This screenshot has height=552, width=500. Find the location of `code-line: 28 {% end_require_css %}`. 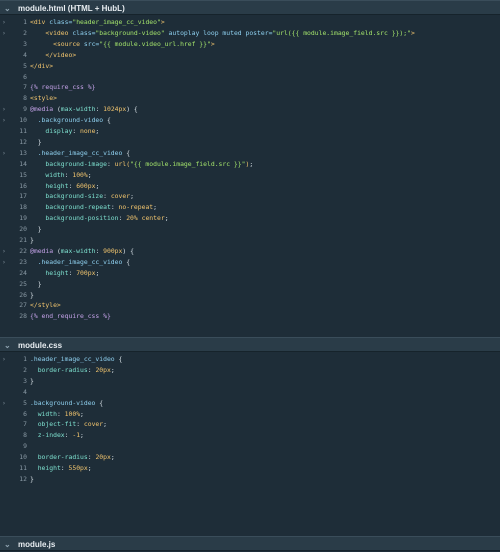

code-line: 28 {% end_require_css %} is located at coordinates (250, 316).